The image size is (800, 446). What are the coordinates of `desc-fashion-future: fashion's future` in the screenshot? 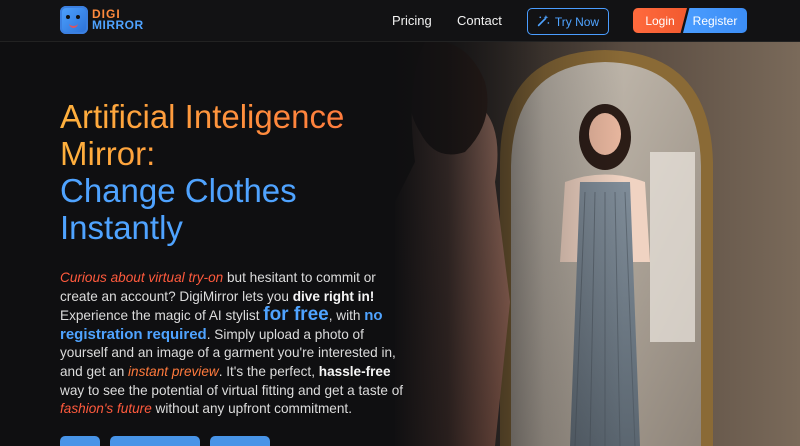 It's located at (106, 409).